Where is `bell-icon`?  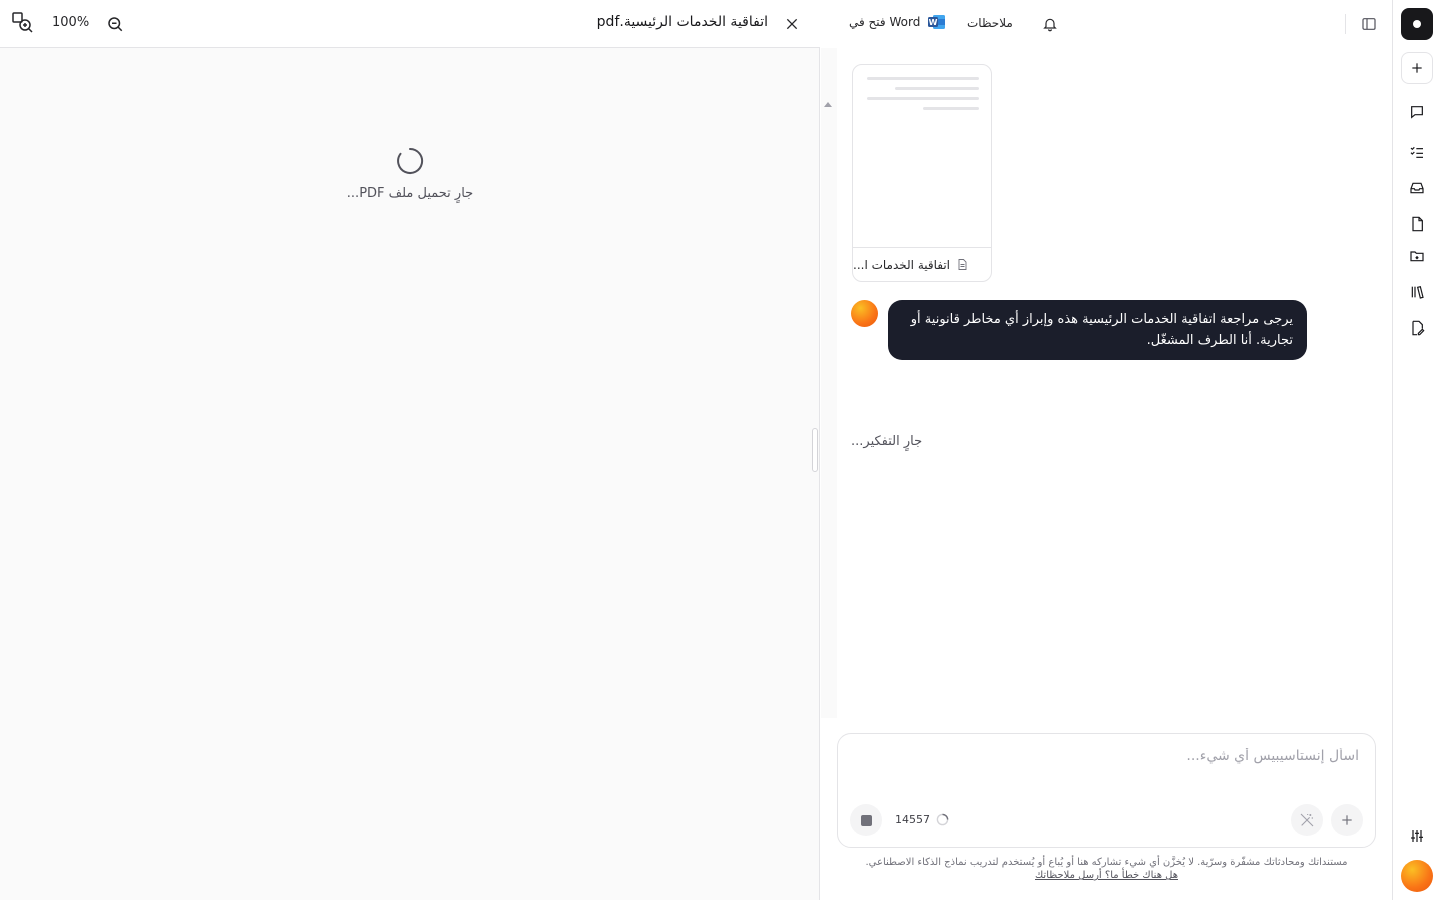 bell-icon is located at coordinates (1050, 24).